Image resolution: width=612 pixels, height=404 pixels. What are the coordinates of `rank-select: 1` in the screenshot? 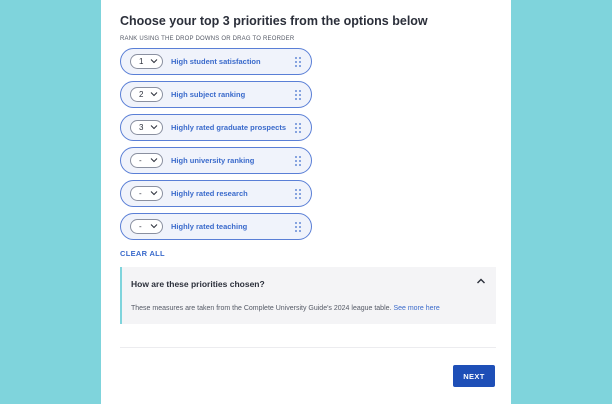 It's located at (146, 61).